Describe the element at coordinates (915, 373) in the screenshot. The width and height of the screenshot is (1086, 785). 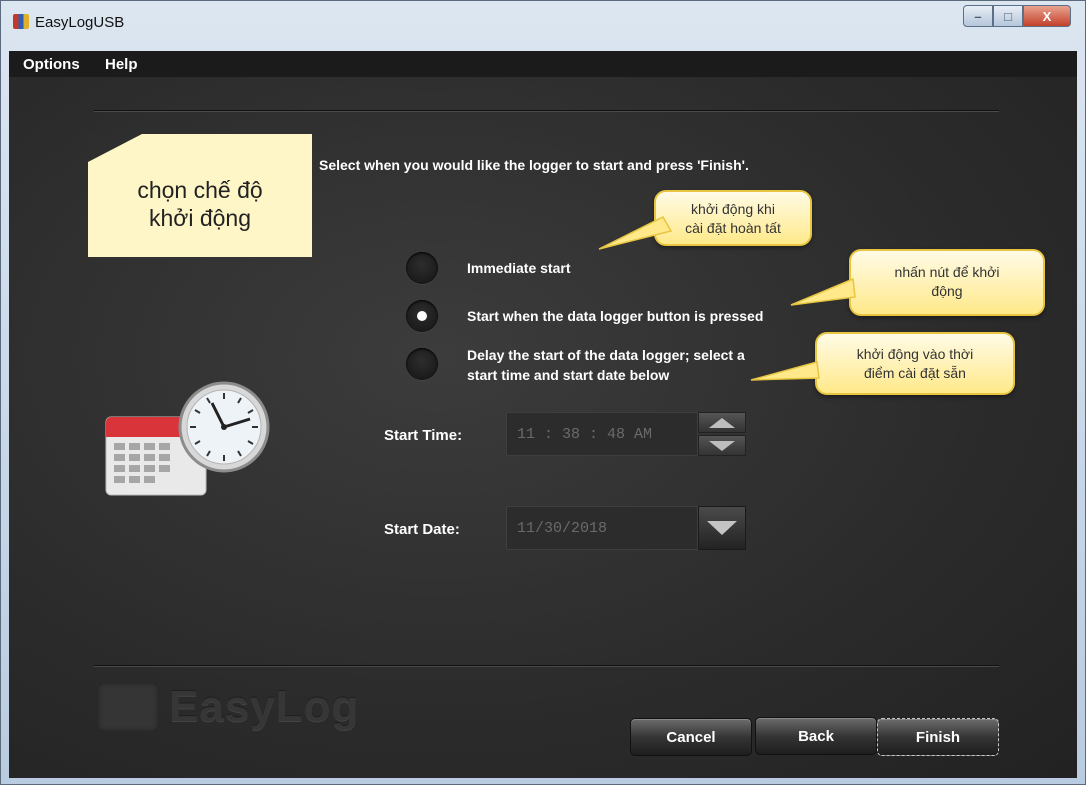
I see `callout-delayed-line2: điểm cài đặt sẵn` at that location.